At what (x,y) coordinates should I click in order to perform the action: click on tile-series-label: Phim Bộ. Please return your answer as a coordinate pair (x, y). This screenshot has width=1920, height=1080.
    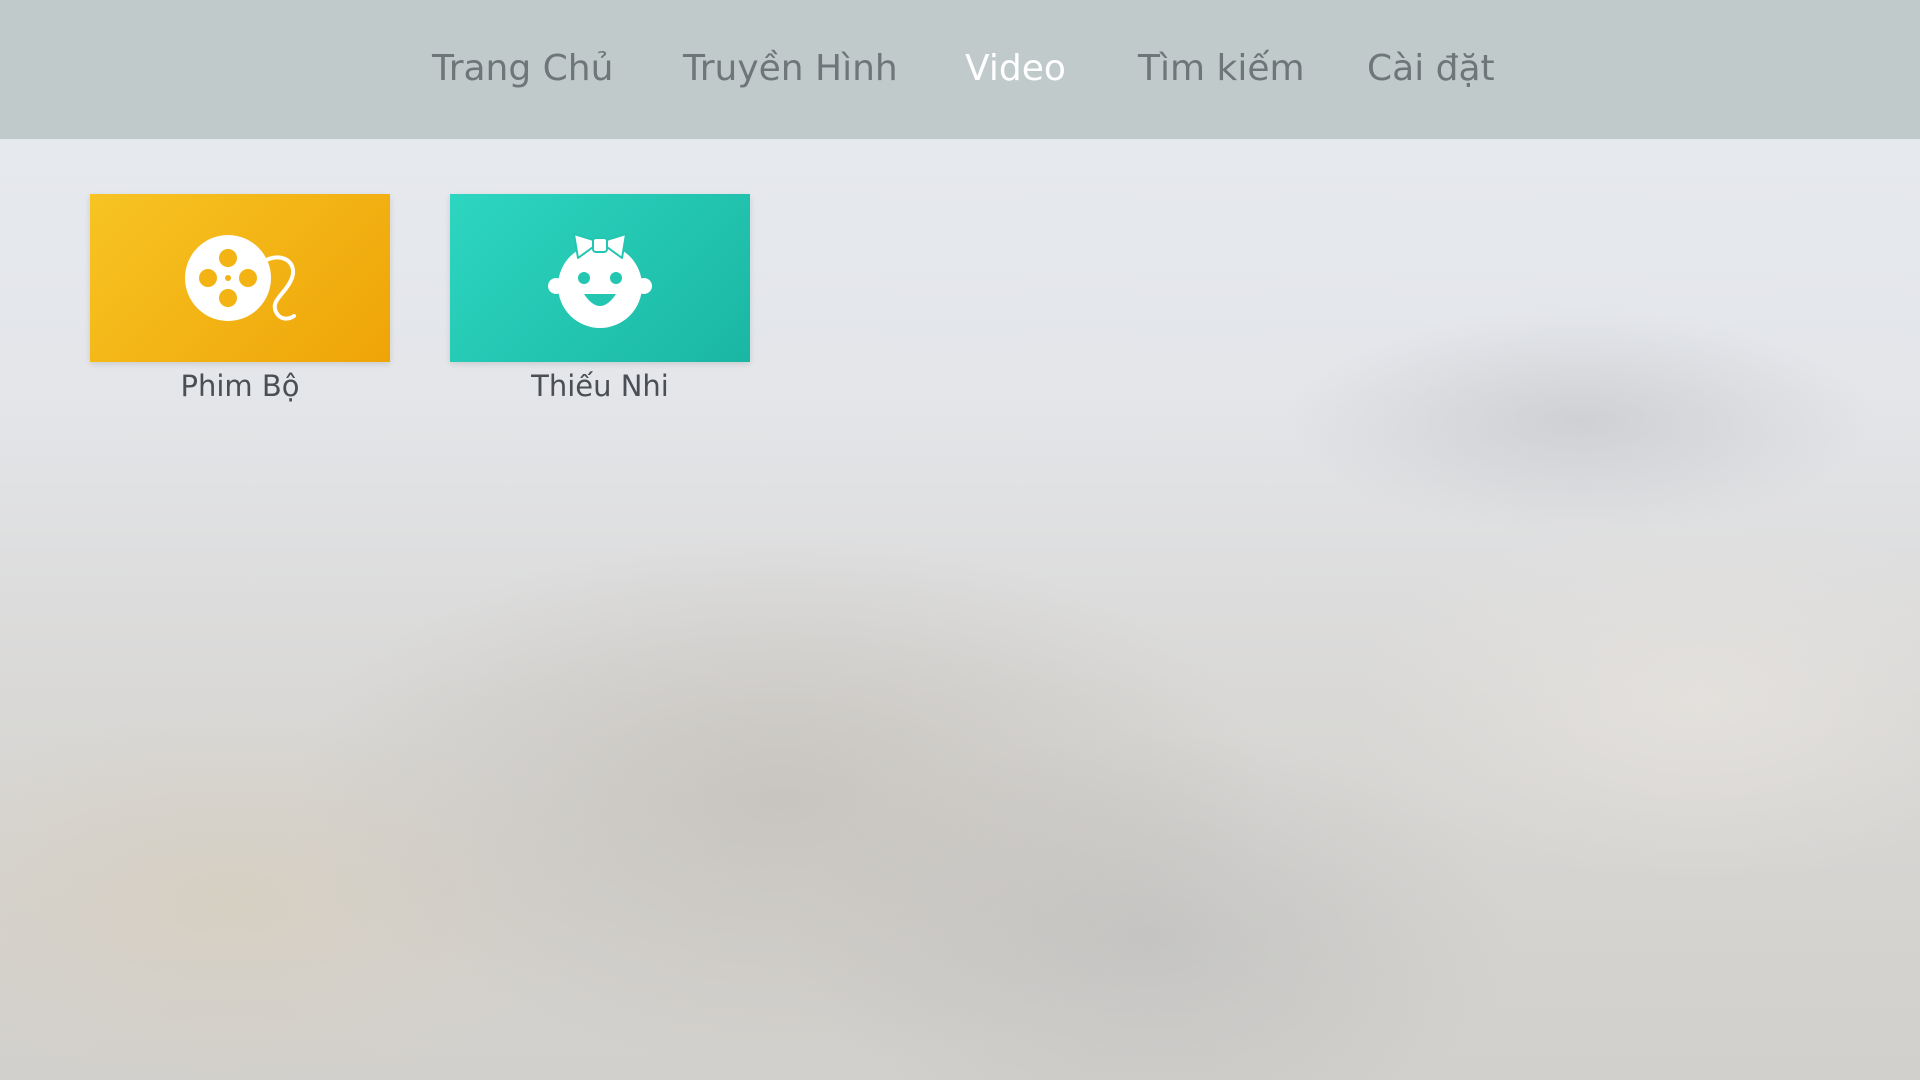
    Looking at the image, I should click on (240, 386).